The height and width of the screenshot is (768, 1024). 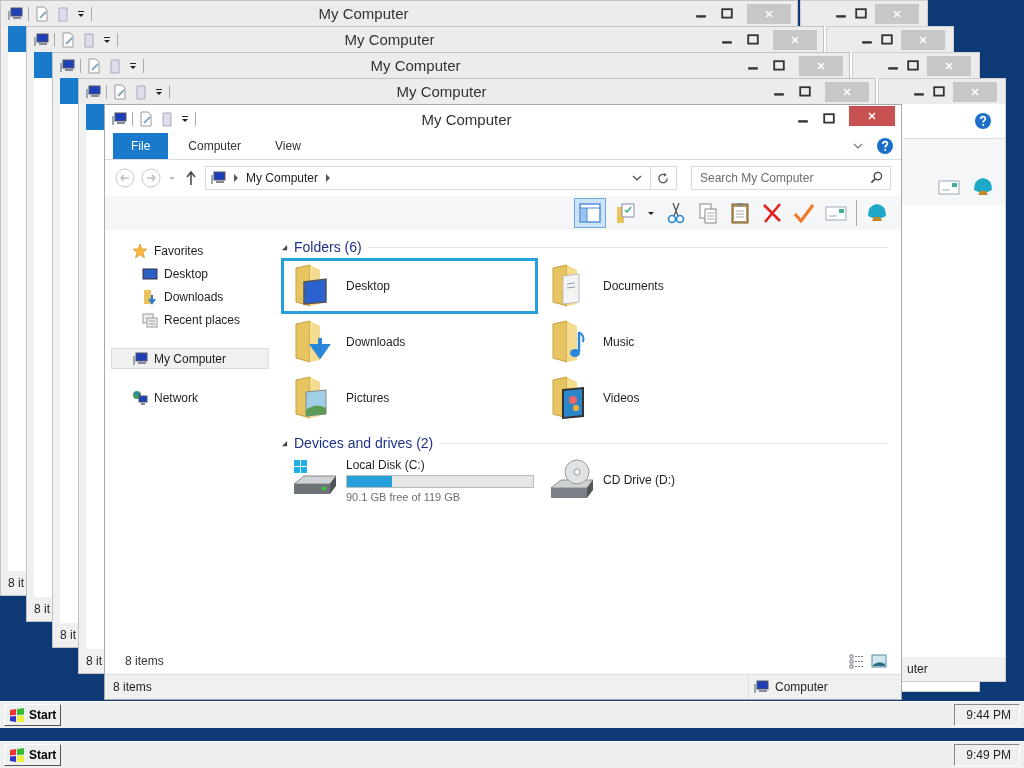 What do you see at coordinates (987, 715) in the screenshot?
I see `clock: 9:44 PM` at bounding box center [987, 715].